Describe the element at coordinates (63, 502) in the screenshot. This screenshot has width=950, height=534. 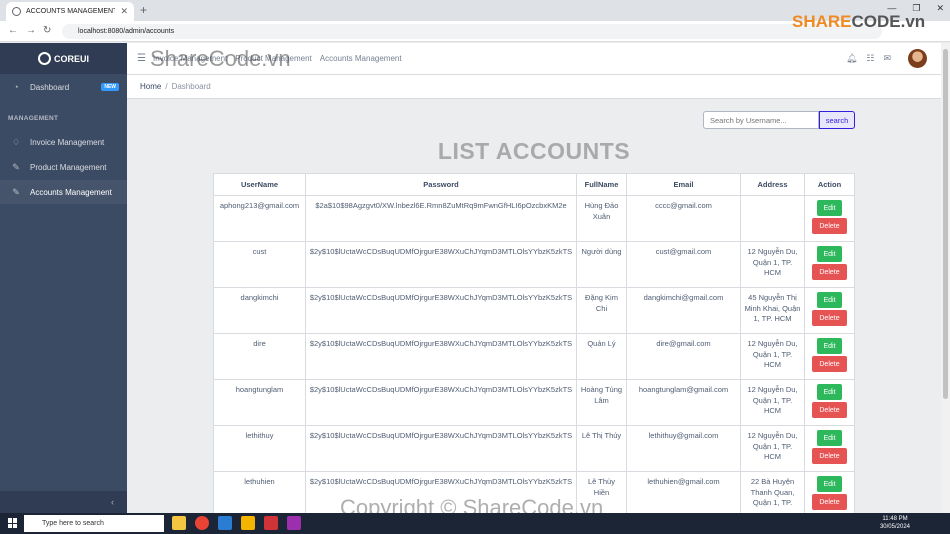
I see `sidebar-minimize-button: ‹` at that location.